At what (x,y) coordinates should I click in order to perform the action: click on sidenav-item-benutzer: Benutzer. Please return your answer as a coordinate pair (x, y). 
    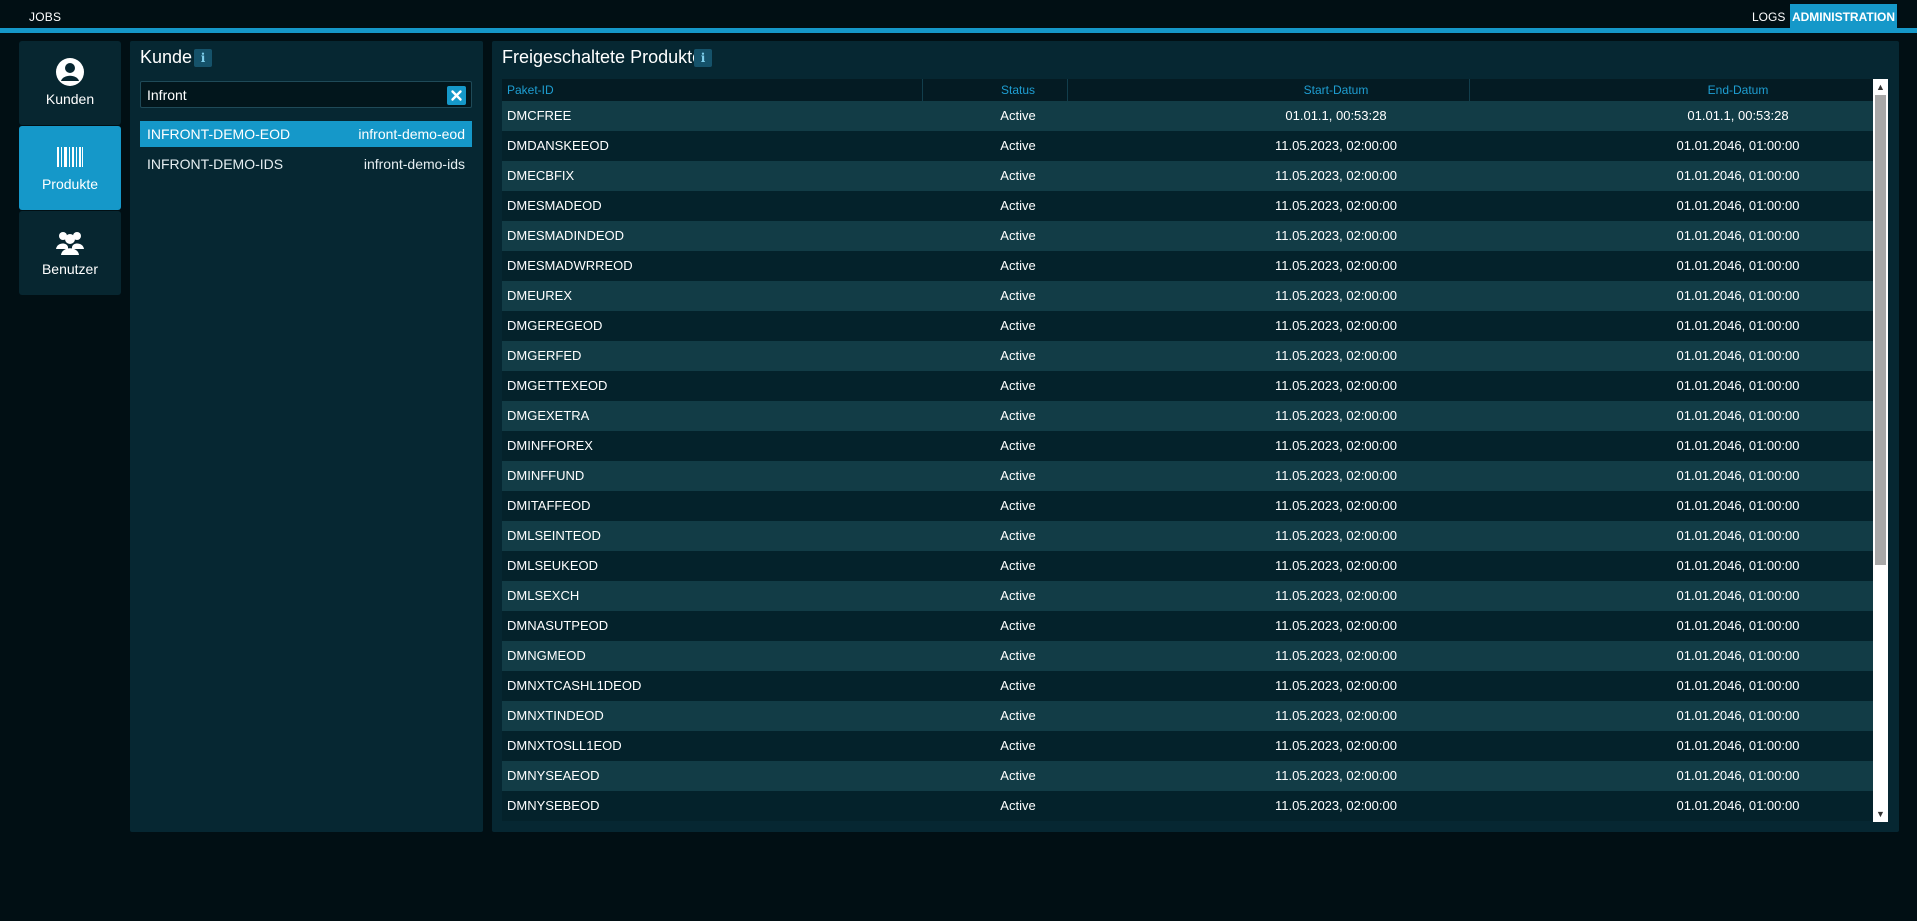
    Looking at the image, I should click on (70, 253).